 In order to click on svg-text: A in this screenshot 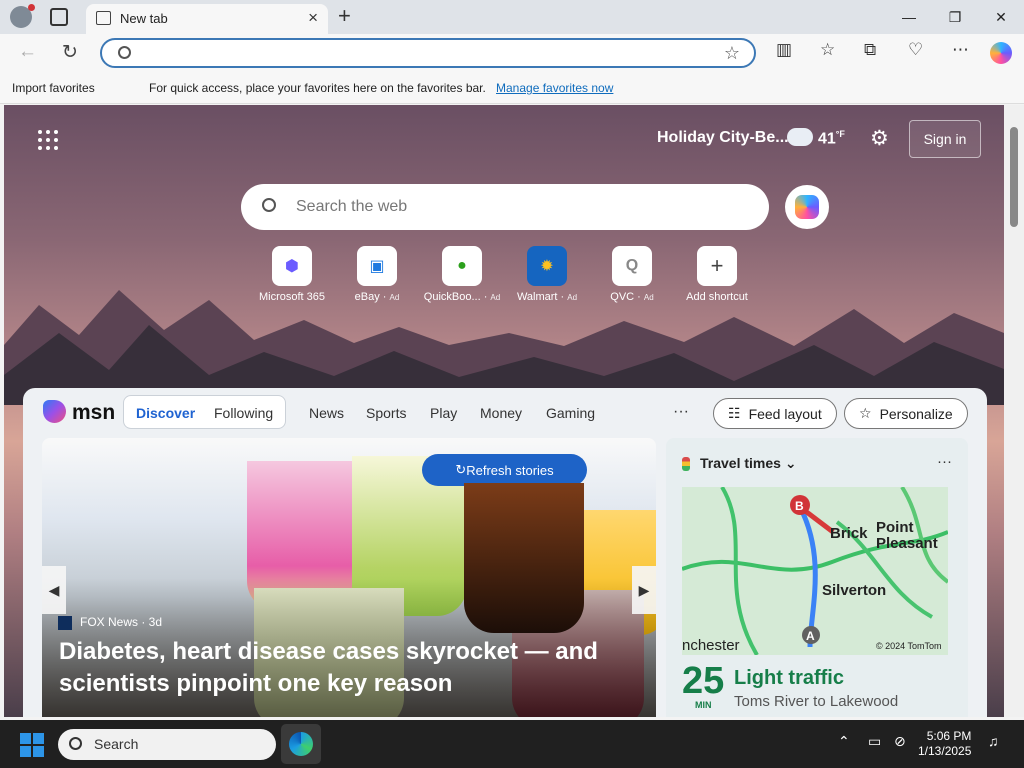, I will do `click(810, 636)`.